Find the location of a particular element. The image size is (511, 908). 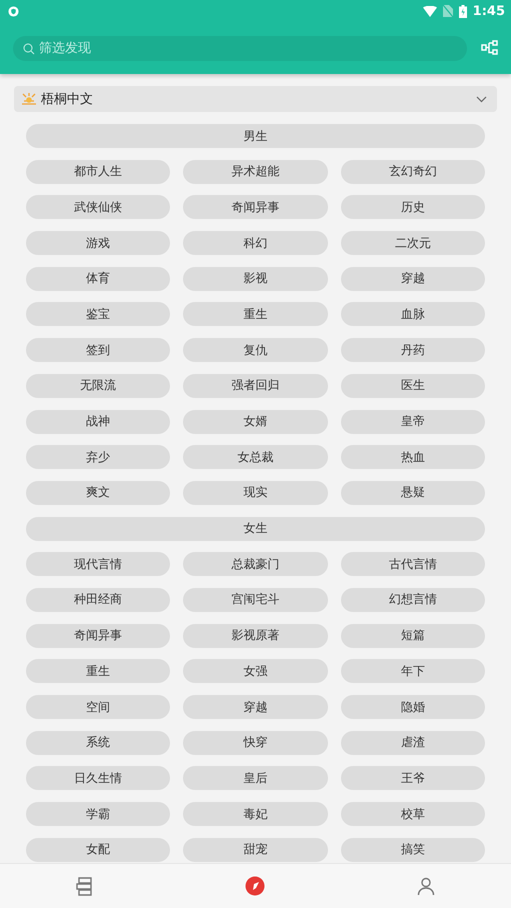

category-tag: 丹药 is located at coordinates (412, 350).